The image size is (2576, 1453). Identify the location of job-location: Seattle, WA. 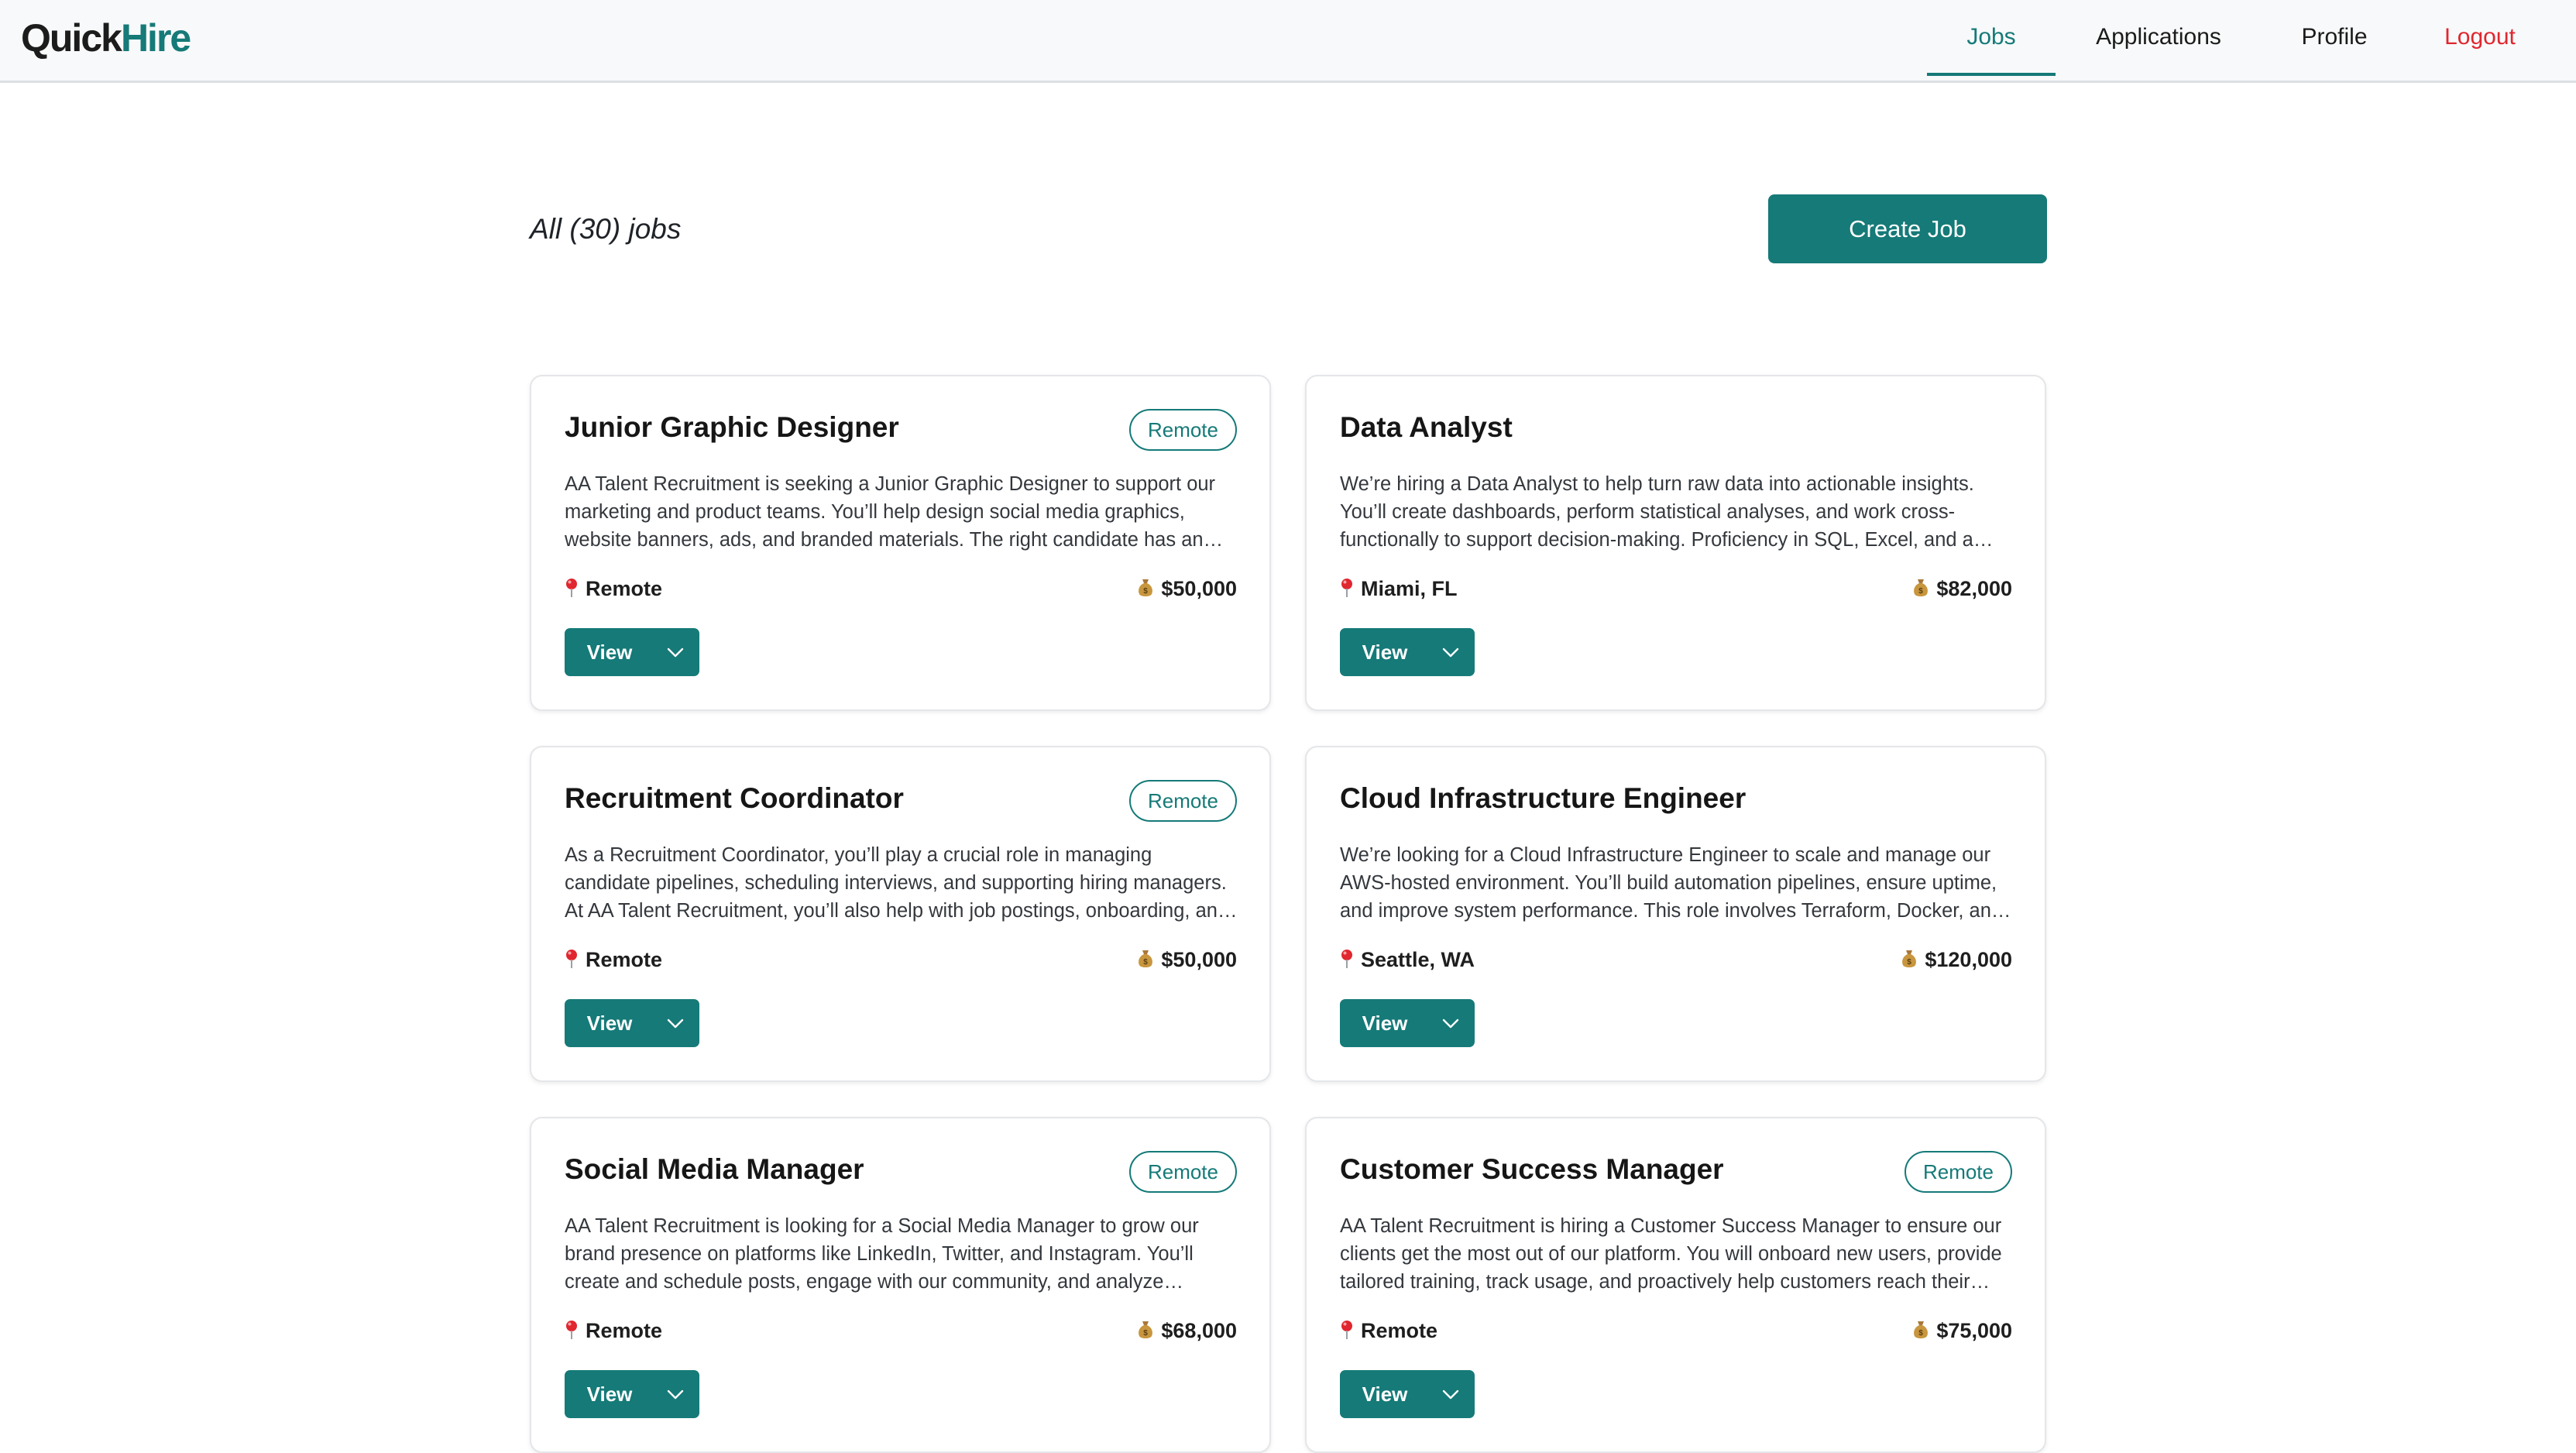
(1407, 959).